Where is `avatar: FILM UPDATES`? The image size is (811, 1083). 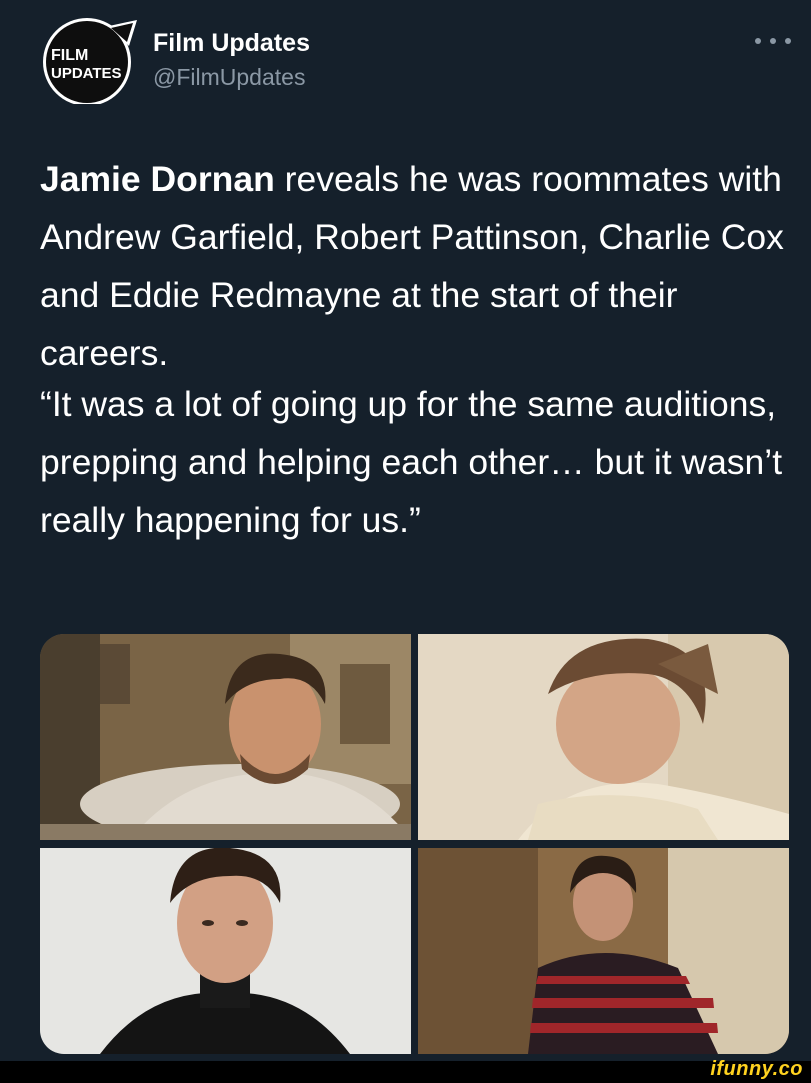 avatar: FILM UPDATES is located at coordinates (88, 59).